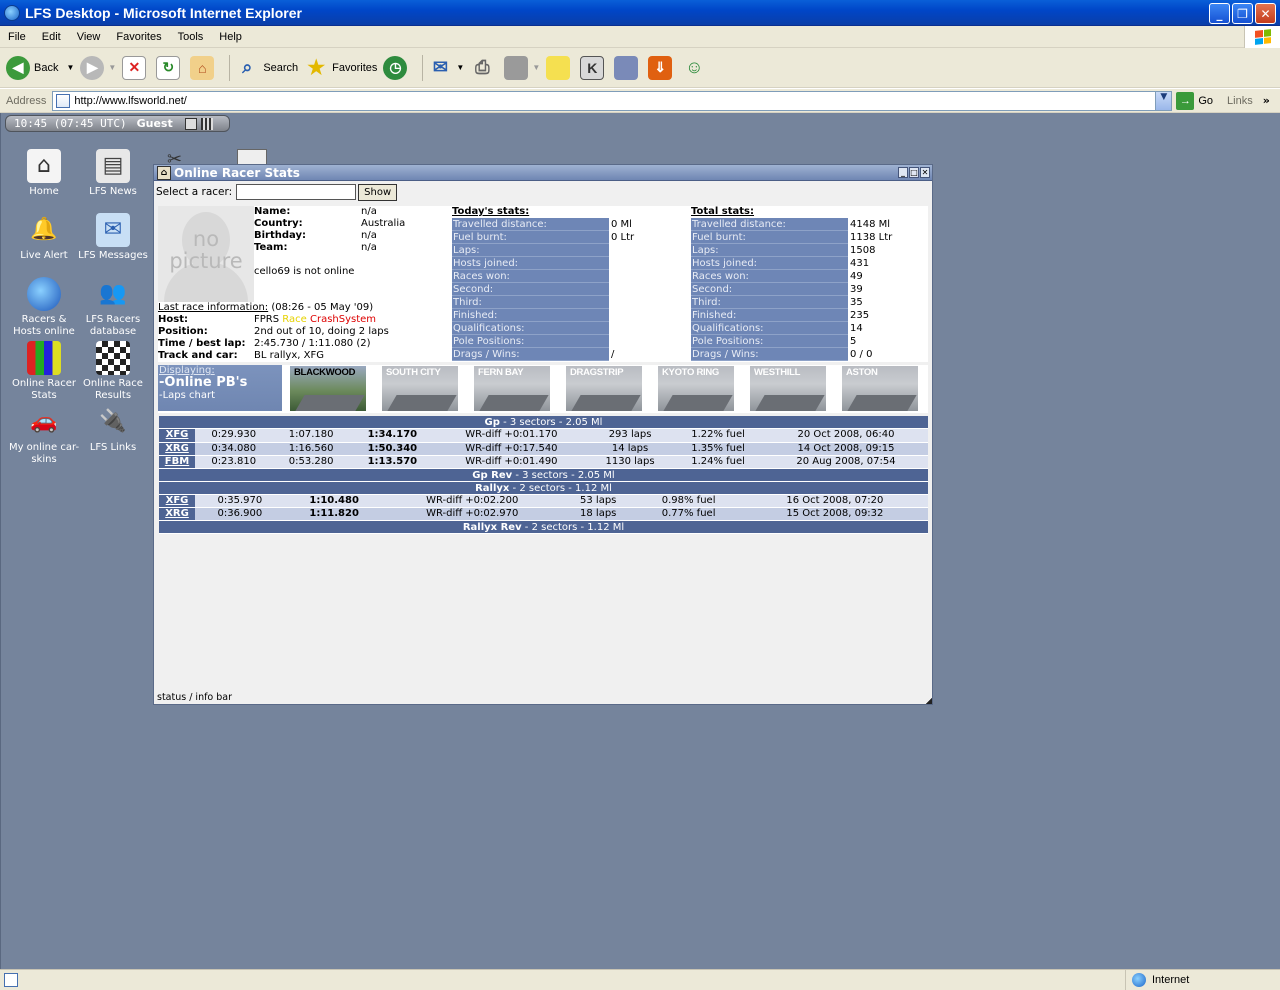 The width and height of the screenshot is (1280, 990). Describe the element at coordinates (340, 68) in the screenshot. I see `favorites-button: ★ Favorites` at that location.